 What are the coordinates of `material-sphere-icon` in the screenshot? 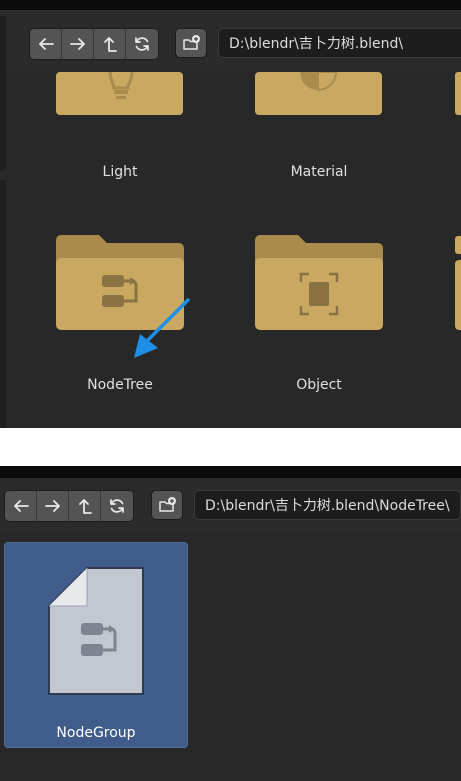 It's located at (318, 93).